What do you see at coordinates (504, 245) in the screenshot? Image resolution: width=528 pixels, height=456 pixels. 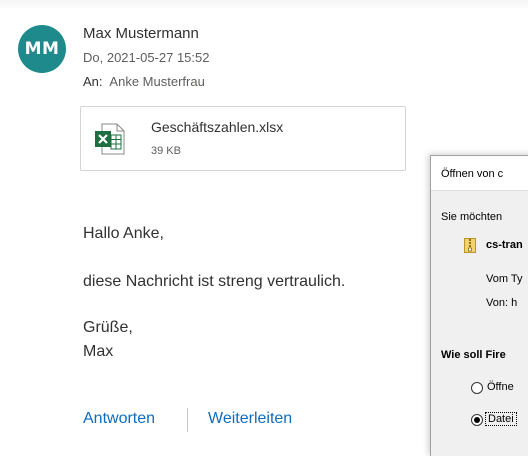 I see `dialog-filename: cs-tran` at bounding box center [504, 245].